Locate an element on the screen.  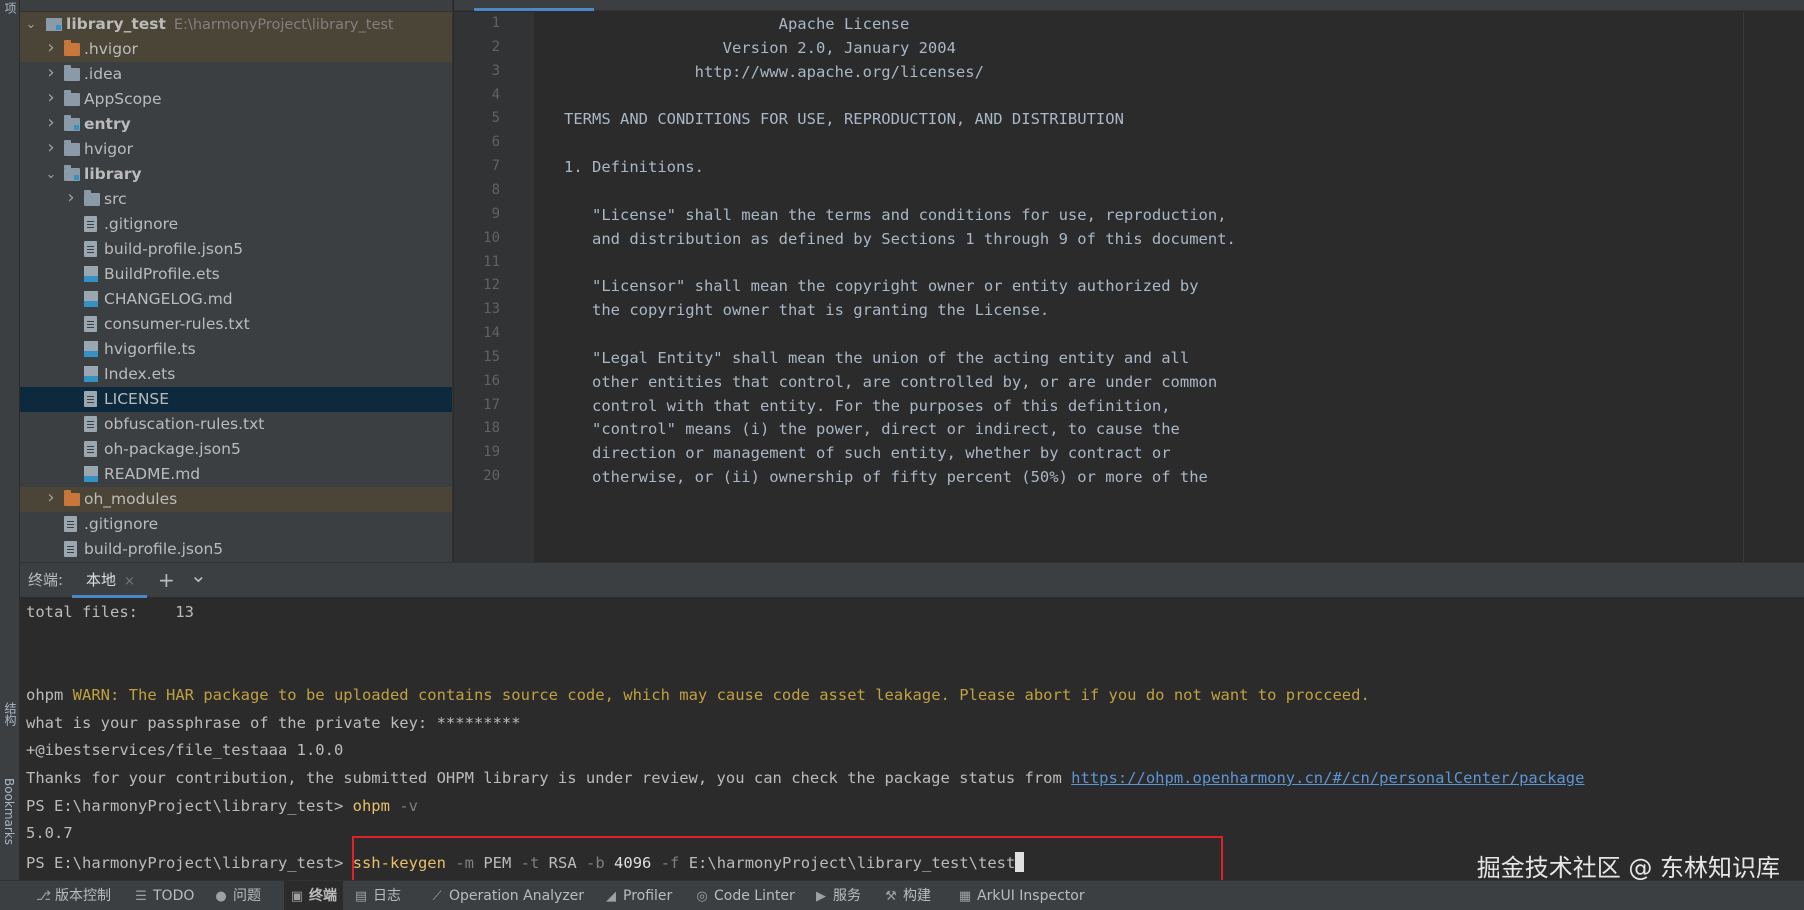
tool-window-icon: ⎇ is located at coordinates (43, 896).